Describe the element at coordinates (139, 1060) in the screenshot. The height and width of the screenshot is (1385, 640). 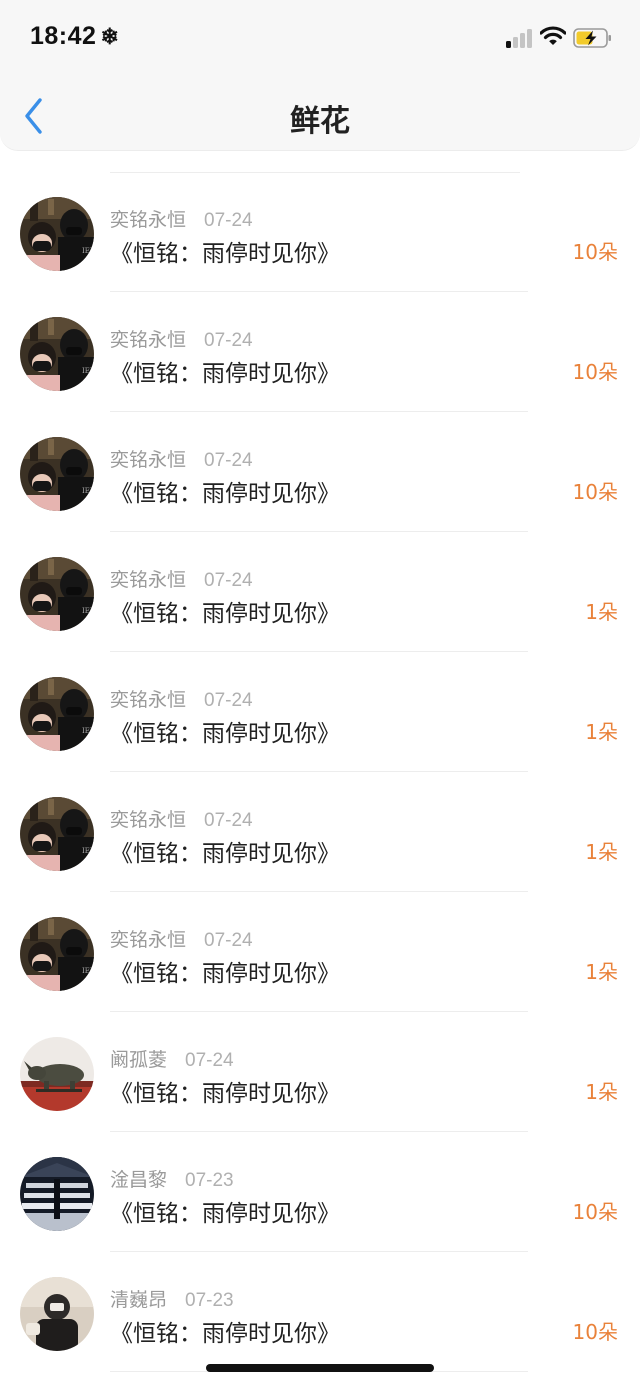
I see `user-name-text: 阚孤菱` at that location.